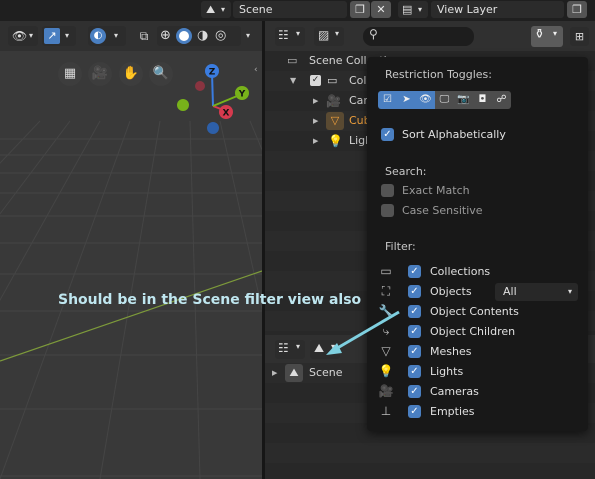 Image resolution: width=595 pixels, height=479 pixels. What do you see at coordinates (23, 36) in the screenshot?
I see `object-mode-button: 👁 ▾` at bounding box center [23, 36].